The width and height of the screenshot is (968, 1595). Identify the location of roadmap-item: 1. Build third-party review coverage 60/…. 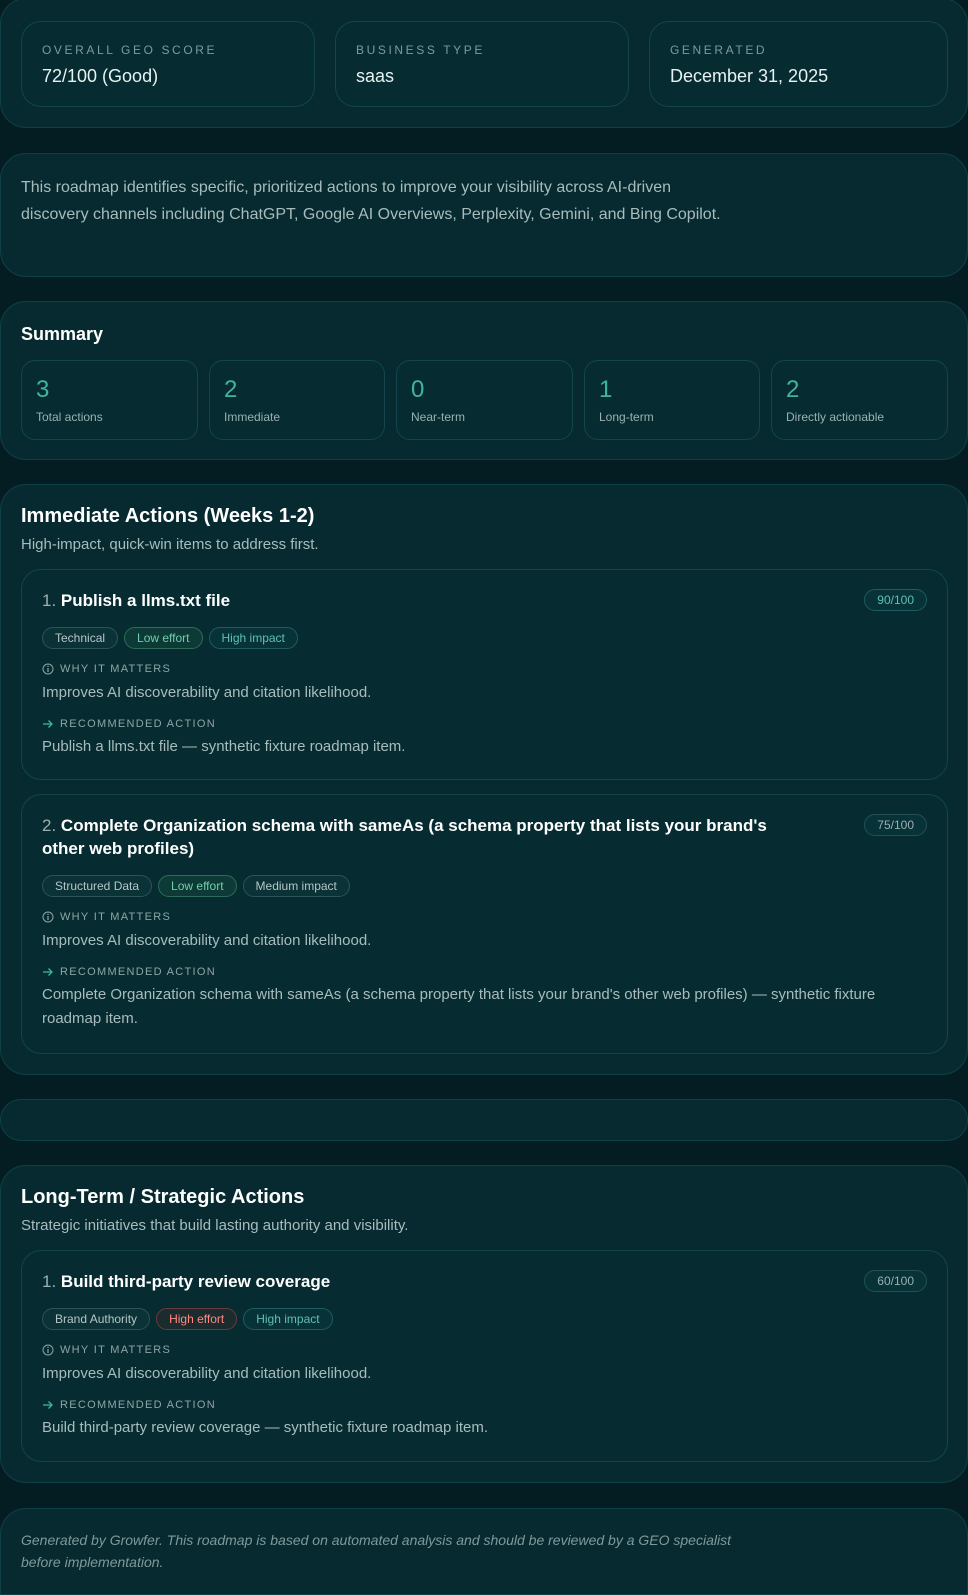
(484, 1356).